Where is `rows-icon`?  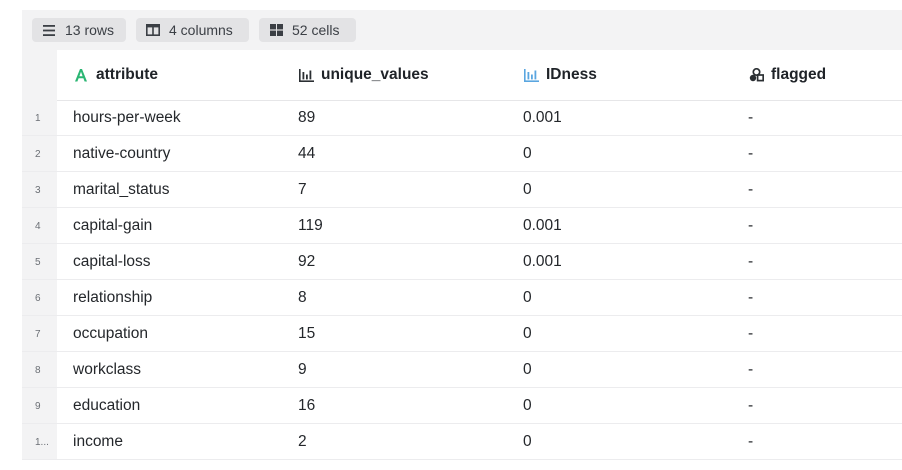 rows-icon is located at coordinates (49, 30).